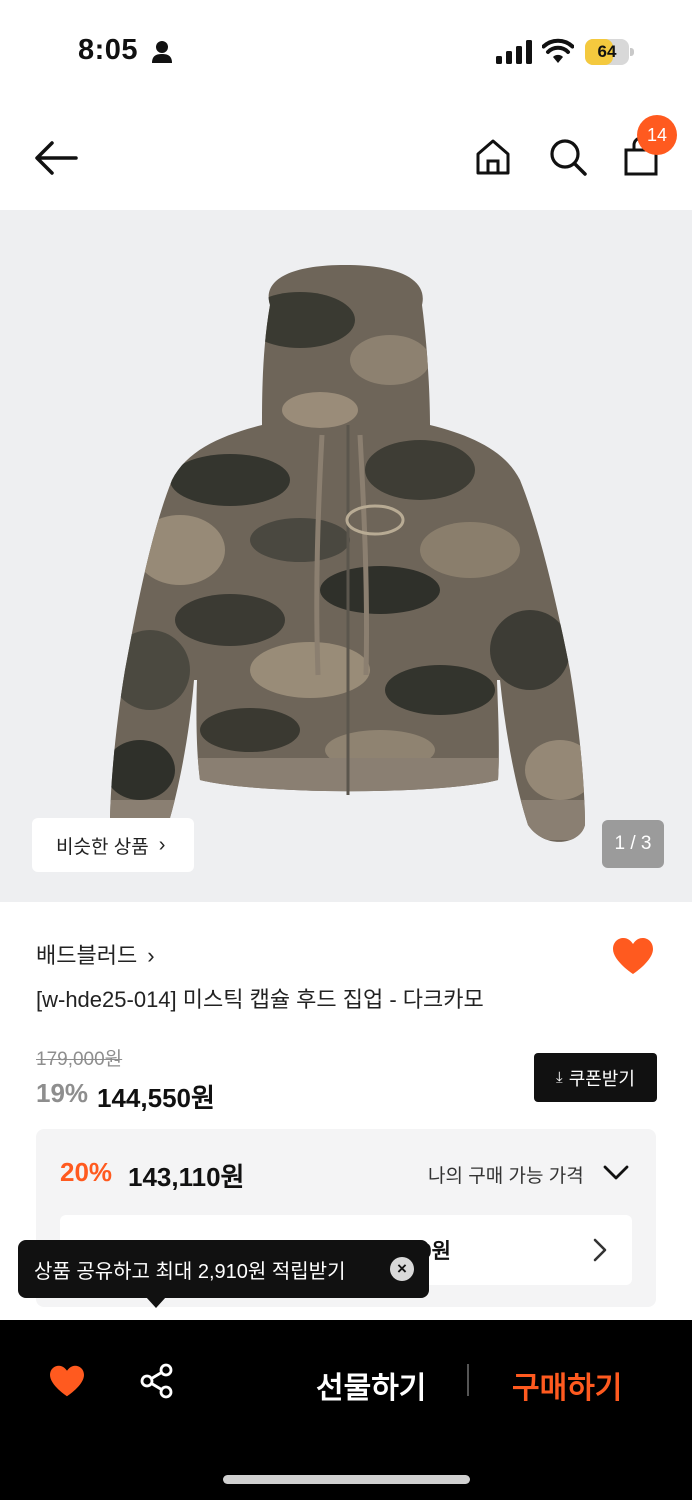 The image size is (692, 1500). I want to click on tooltip-text: 상품 공유하고 최대 2,910원 적립받기, so click(190, 1271).